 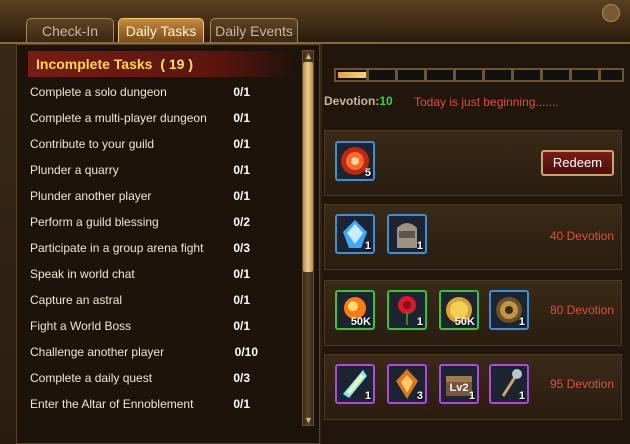 I want to click on task-name: Contribute to your guild, so click(x=92, y=144).